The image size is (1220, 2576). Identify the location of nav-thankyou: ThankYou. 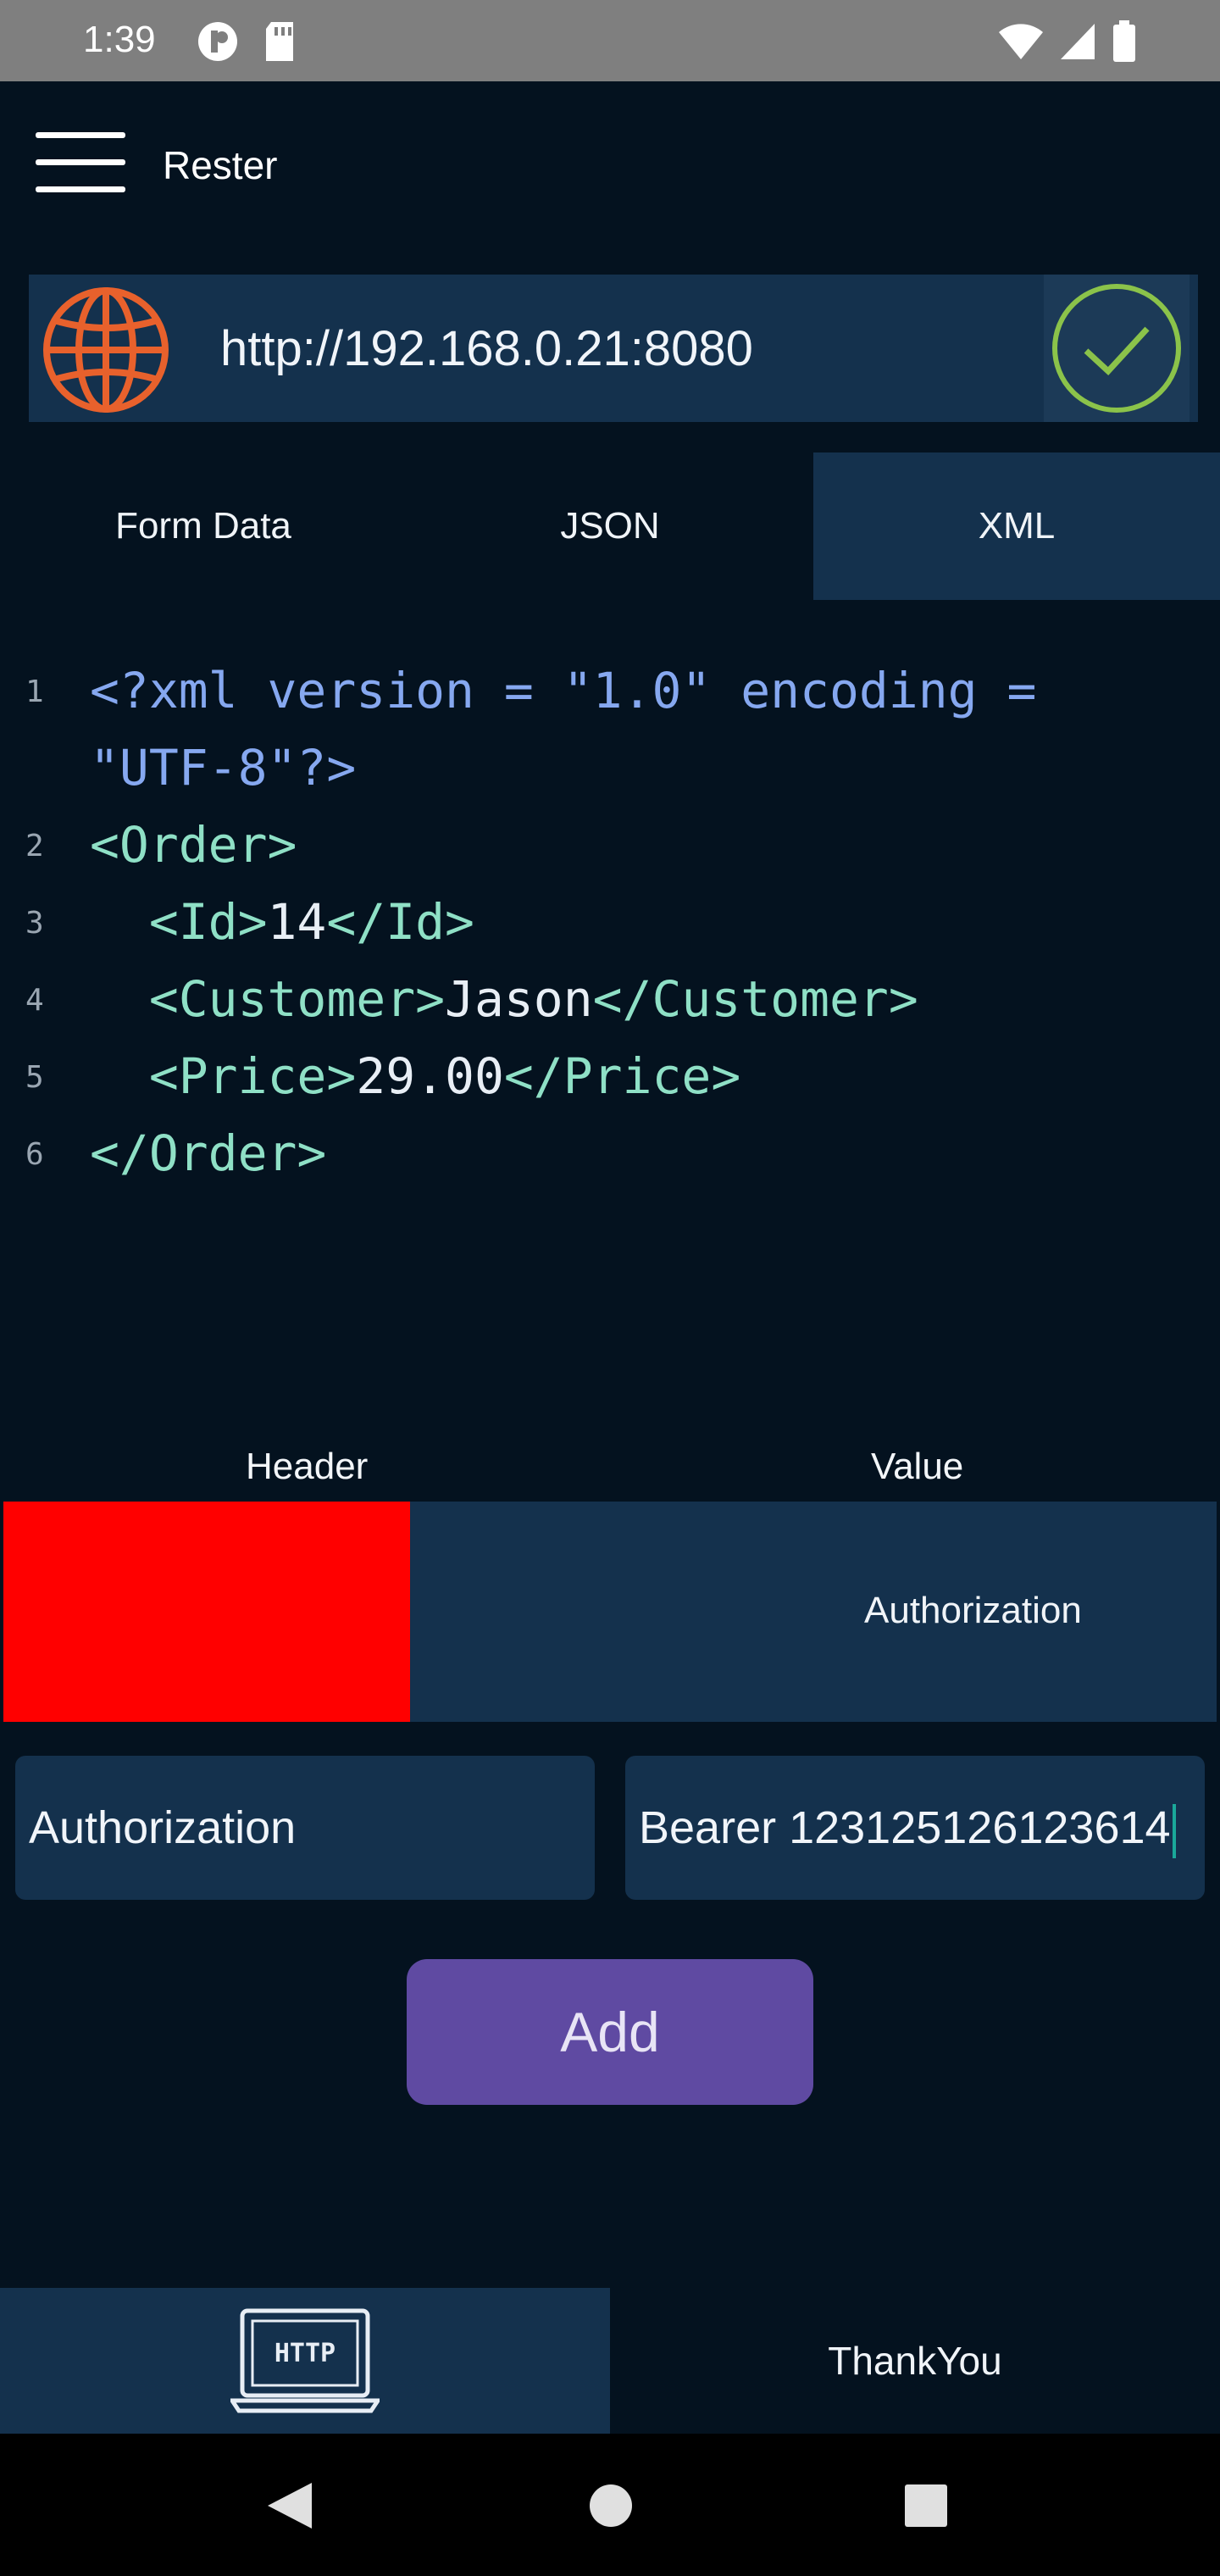
(915, 2361).